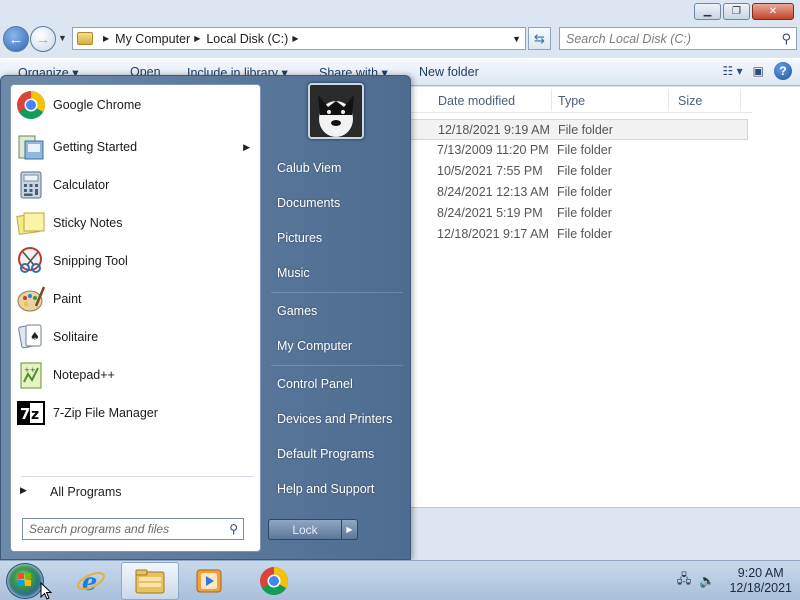  I want to click on internet-explorer-icon: e, so click(91, 581).